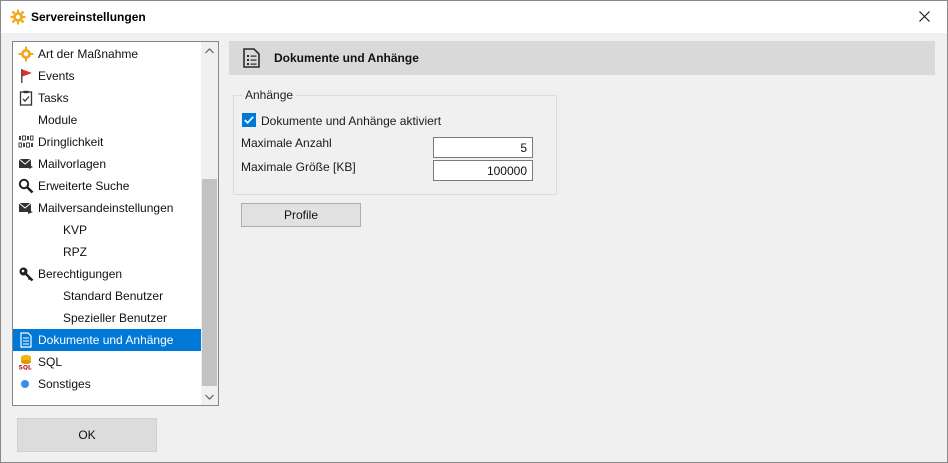  I want to click on tree-scrollbar, so click(209, 223).